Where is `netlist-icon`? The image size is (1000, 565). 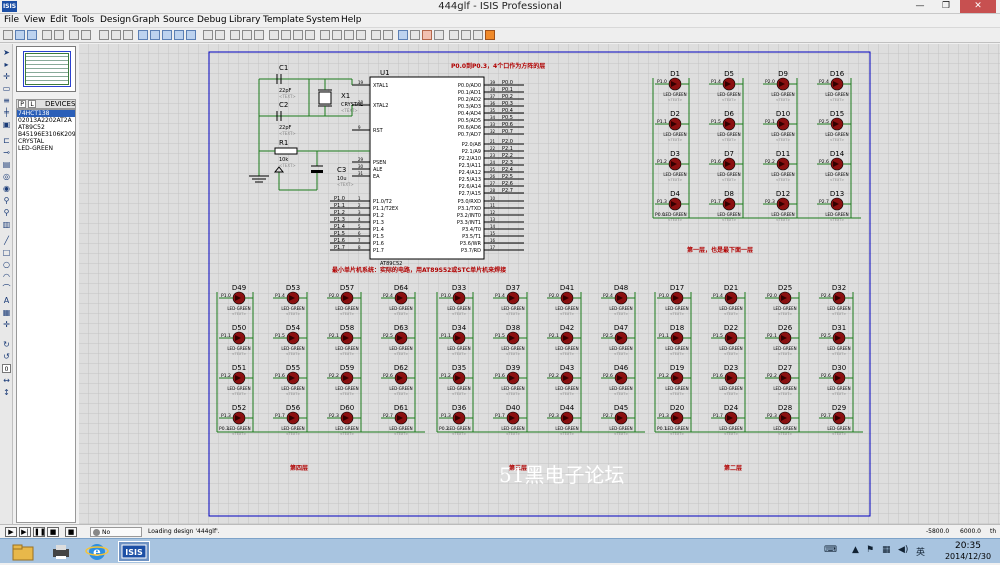 netlist-icon is located at coordinates (478, 35).